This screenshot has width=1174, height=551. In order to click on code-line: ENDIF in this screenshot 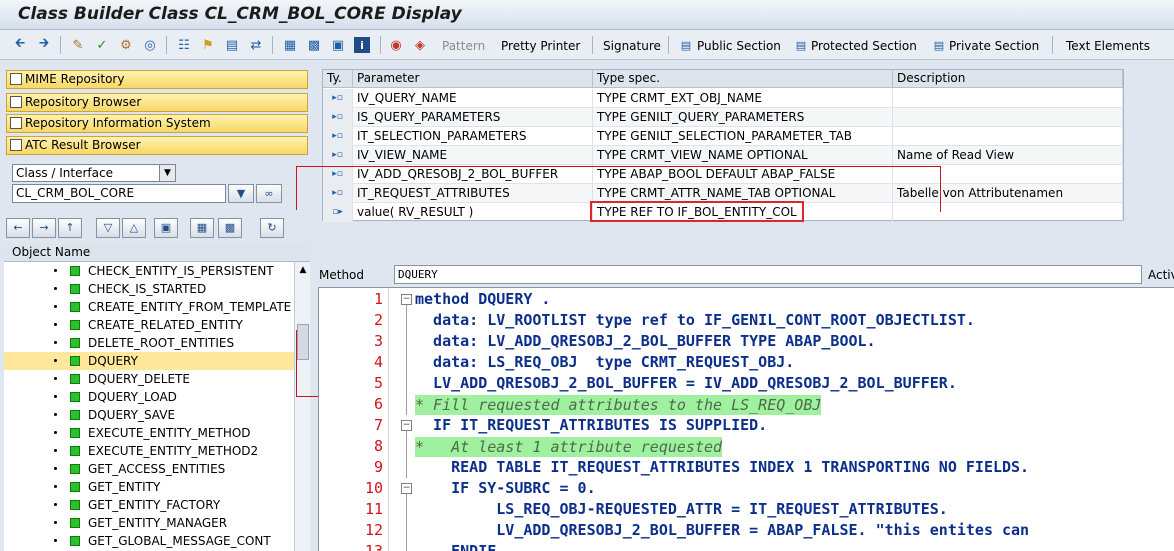, I will do `click(455, 546)`.